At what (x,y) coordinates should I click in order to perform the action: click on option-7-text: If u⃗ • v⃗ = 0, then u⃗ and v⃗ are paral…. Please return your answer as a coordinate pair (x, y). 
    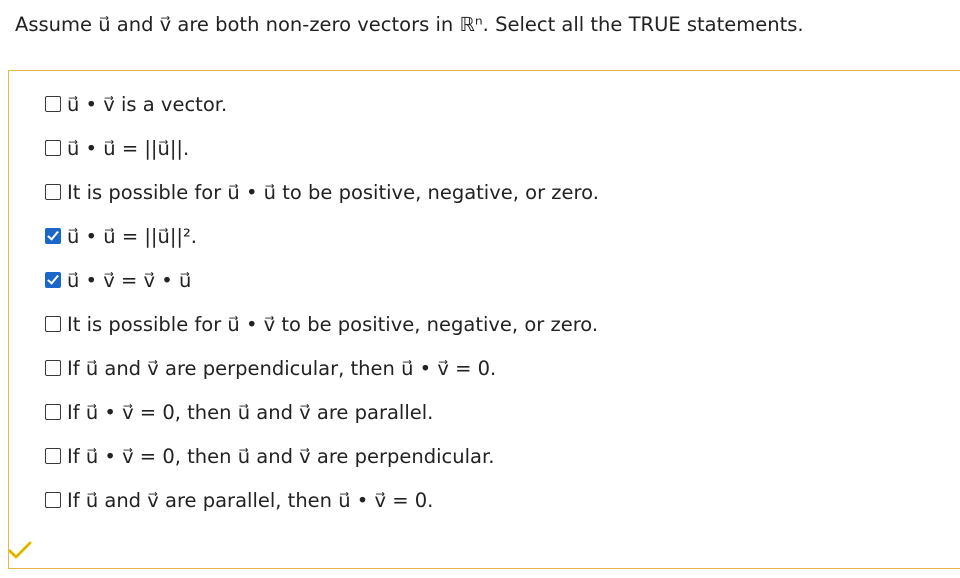
    Looking at the image, I should click on (250, 412).